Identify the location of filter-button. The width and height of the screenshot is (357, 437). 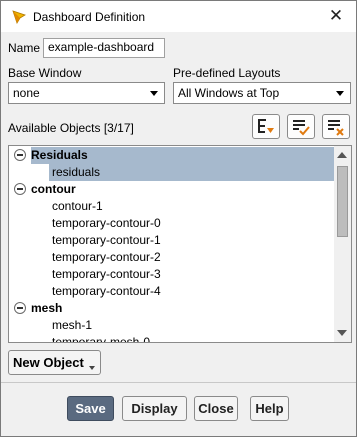
(266, 126).